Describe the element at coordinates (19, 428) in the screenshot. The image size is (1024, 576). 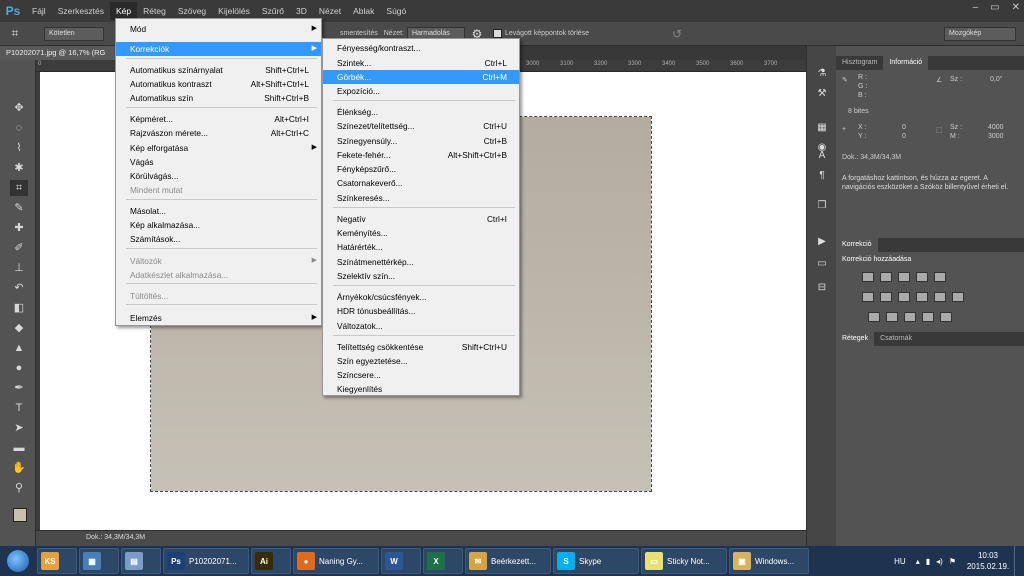
I see `path-select-icon: ➤` at that location.